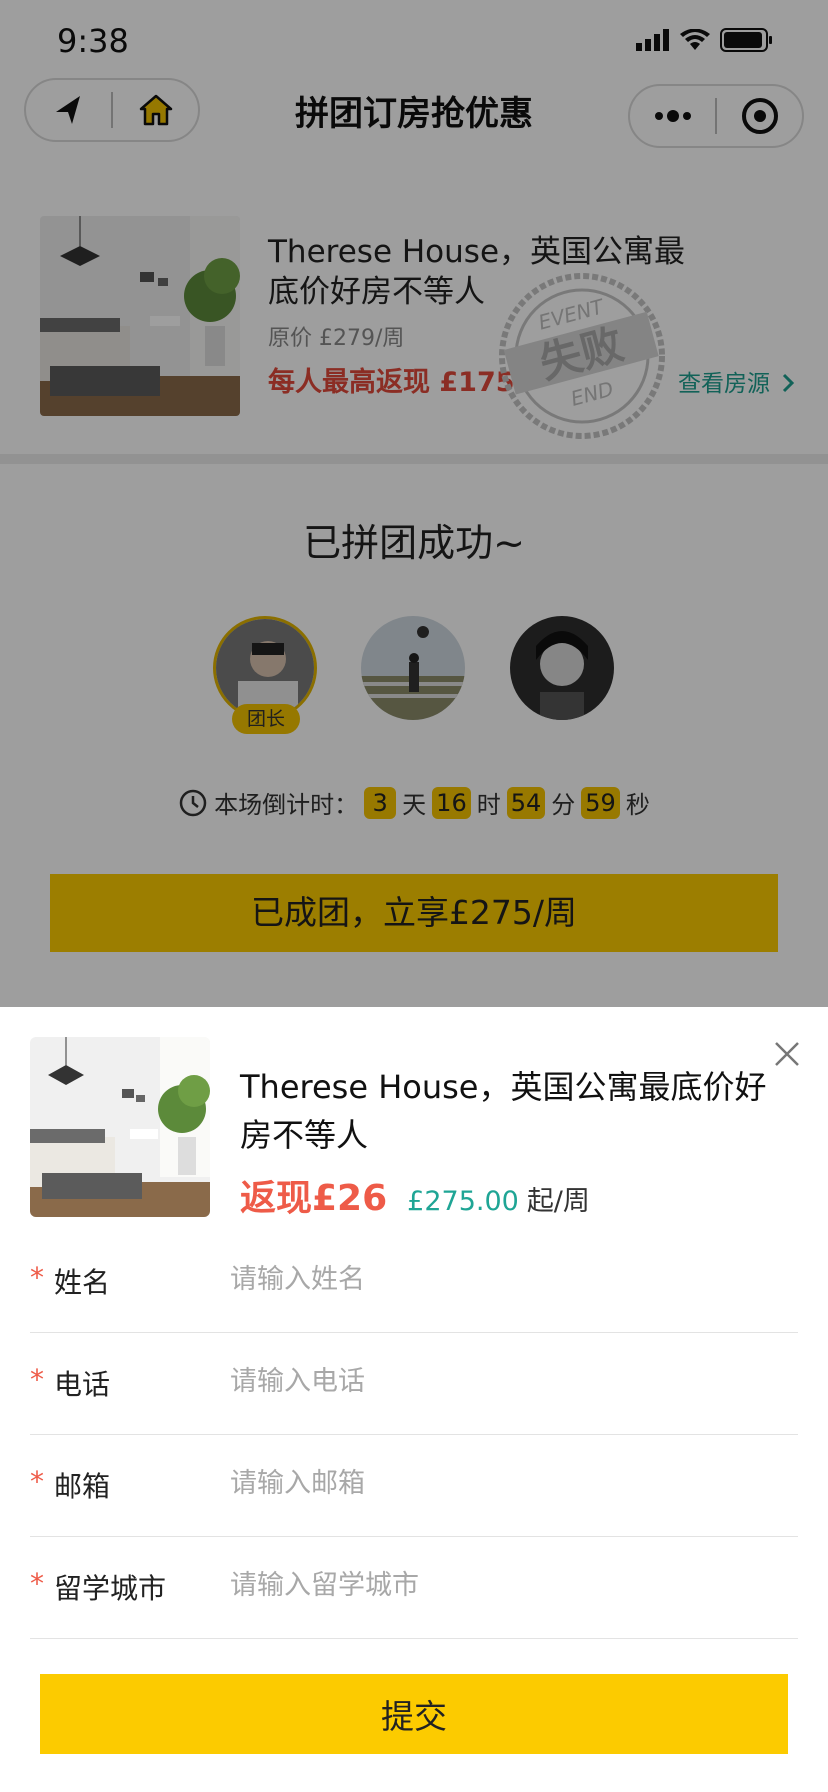 Image resolution: width=828 pixels, height=1792 pixels. Describe the element at coordinates (120, 1127) in the screenshot. I see `sheet-product-image` at that location.